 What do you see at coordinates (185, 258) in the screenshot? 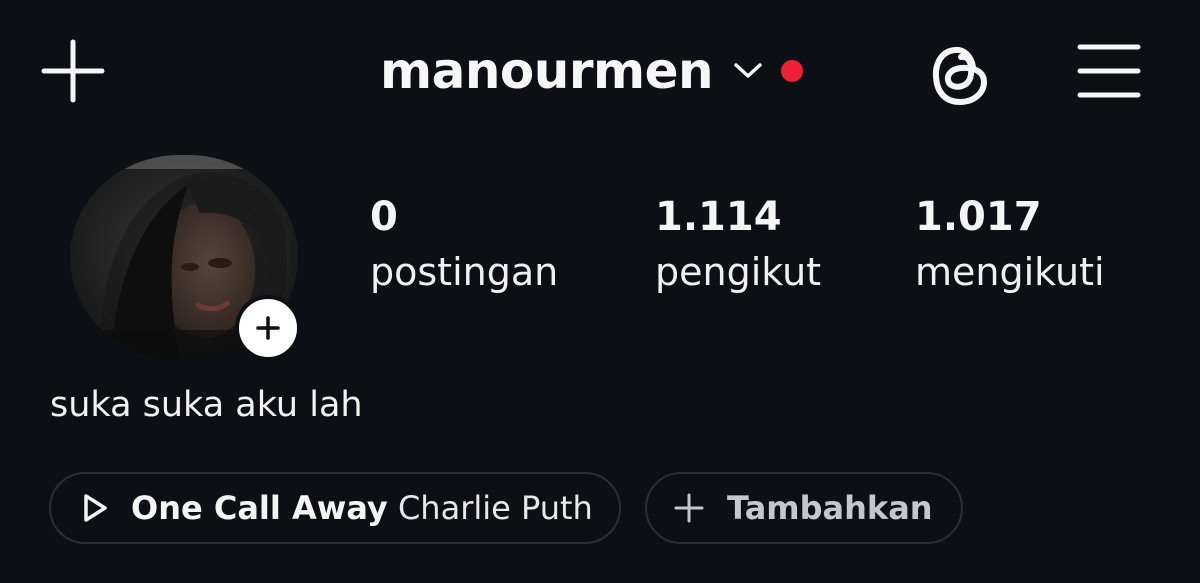
I see `profile-picture-area` at bounding box center [185, 258].